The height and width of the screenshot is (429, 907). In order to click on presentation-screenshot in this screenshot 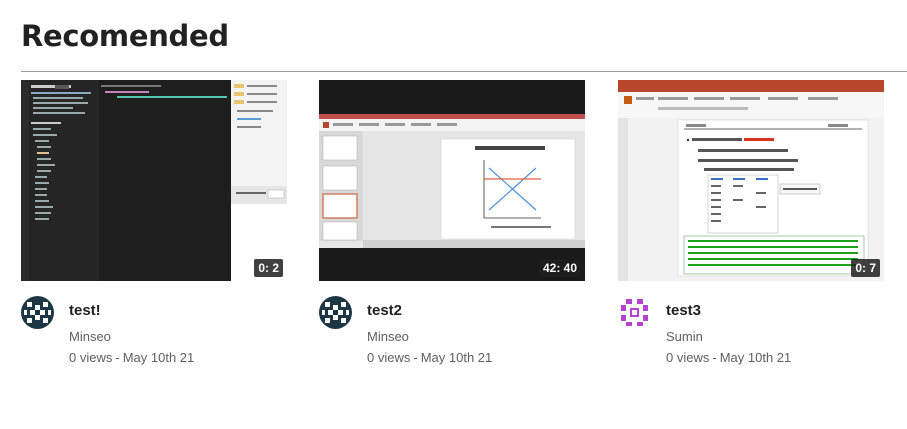, I will do `click(452, 180)`.